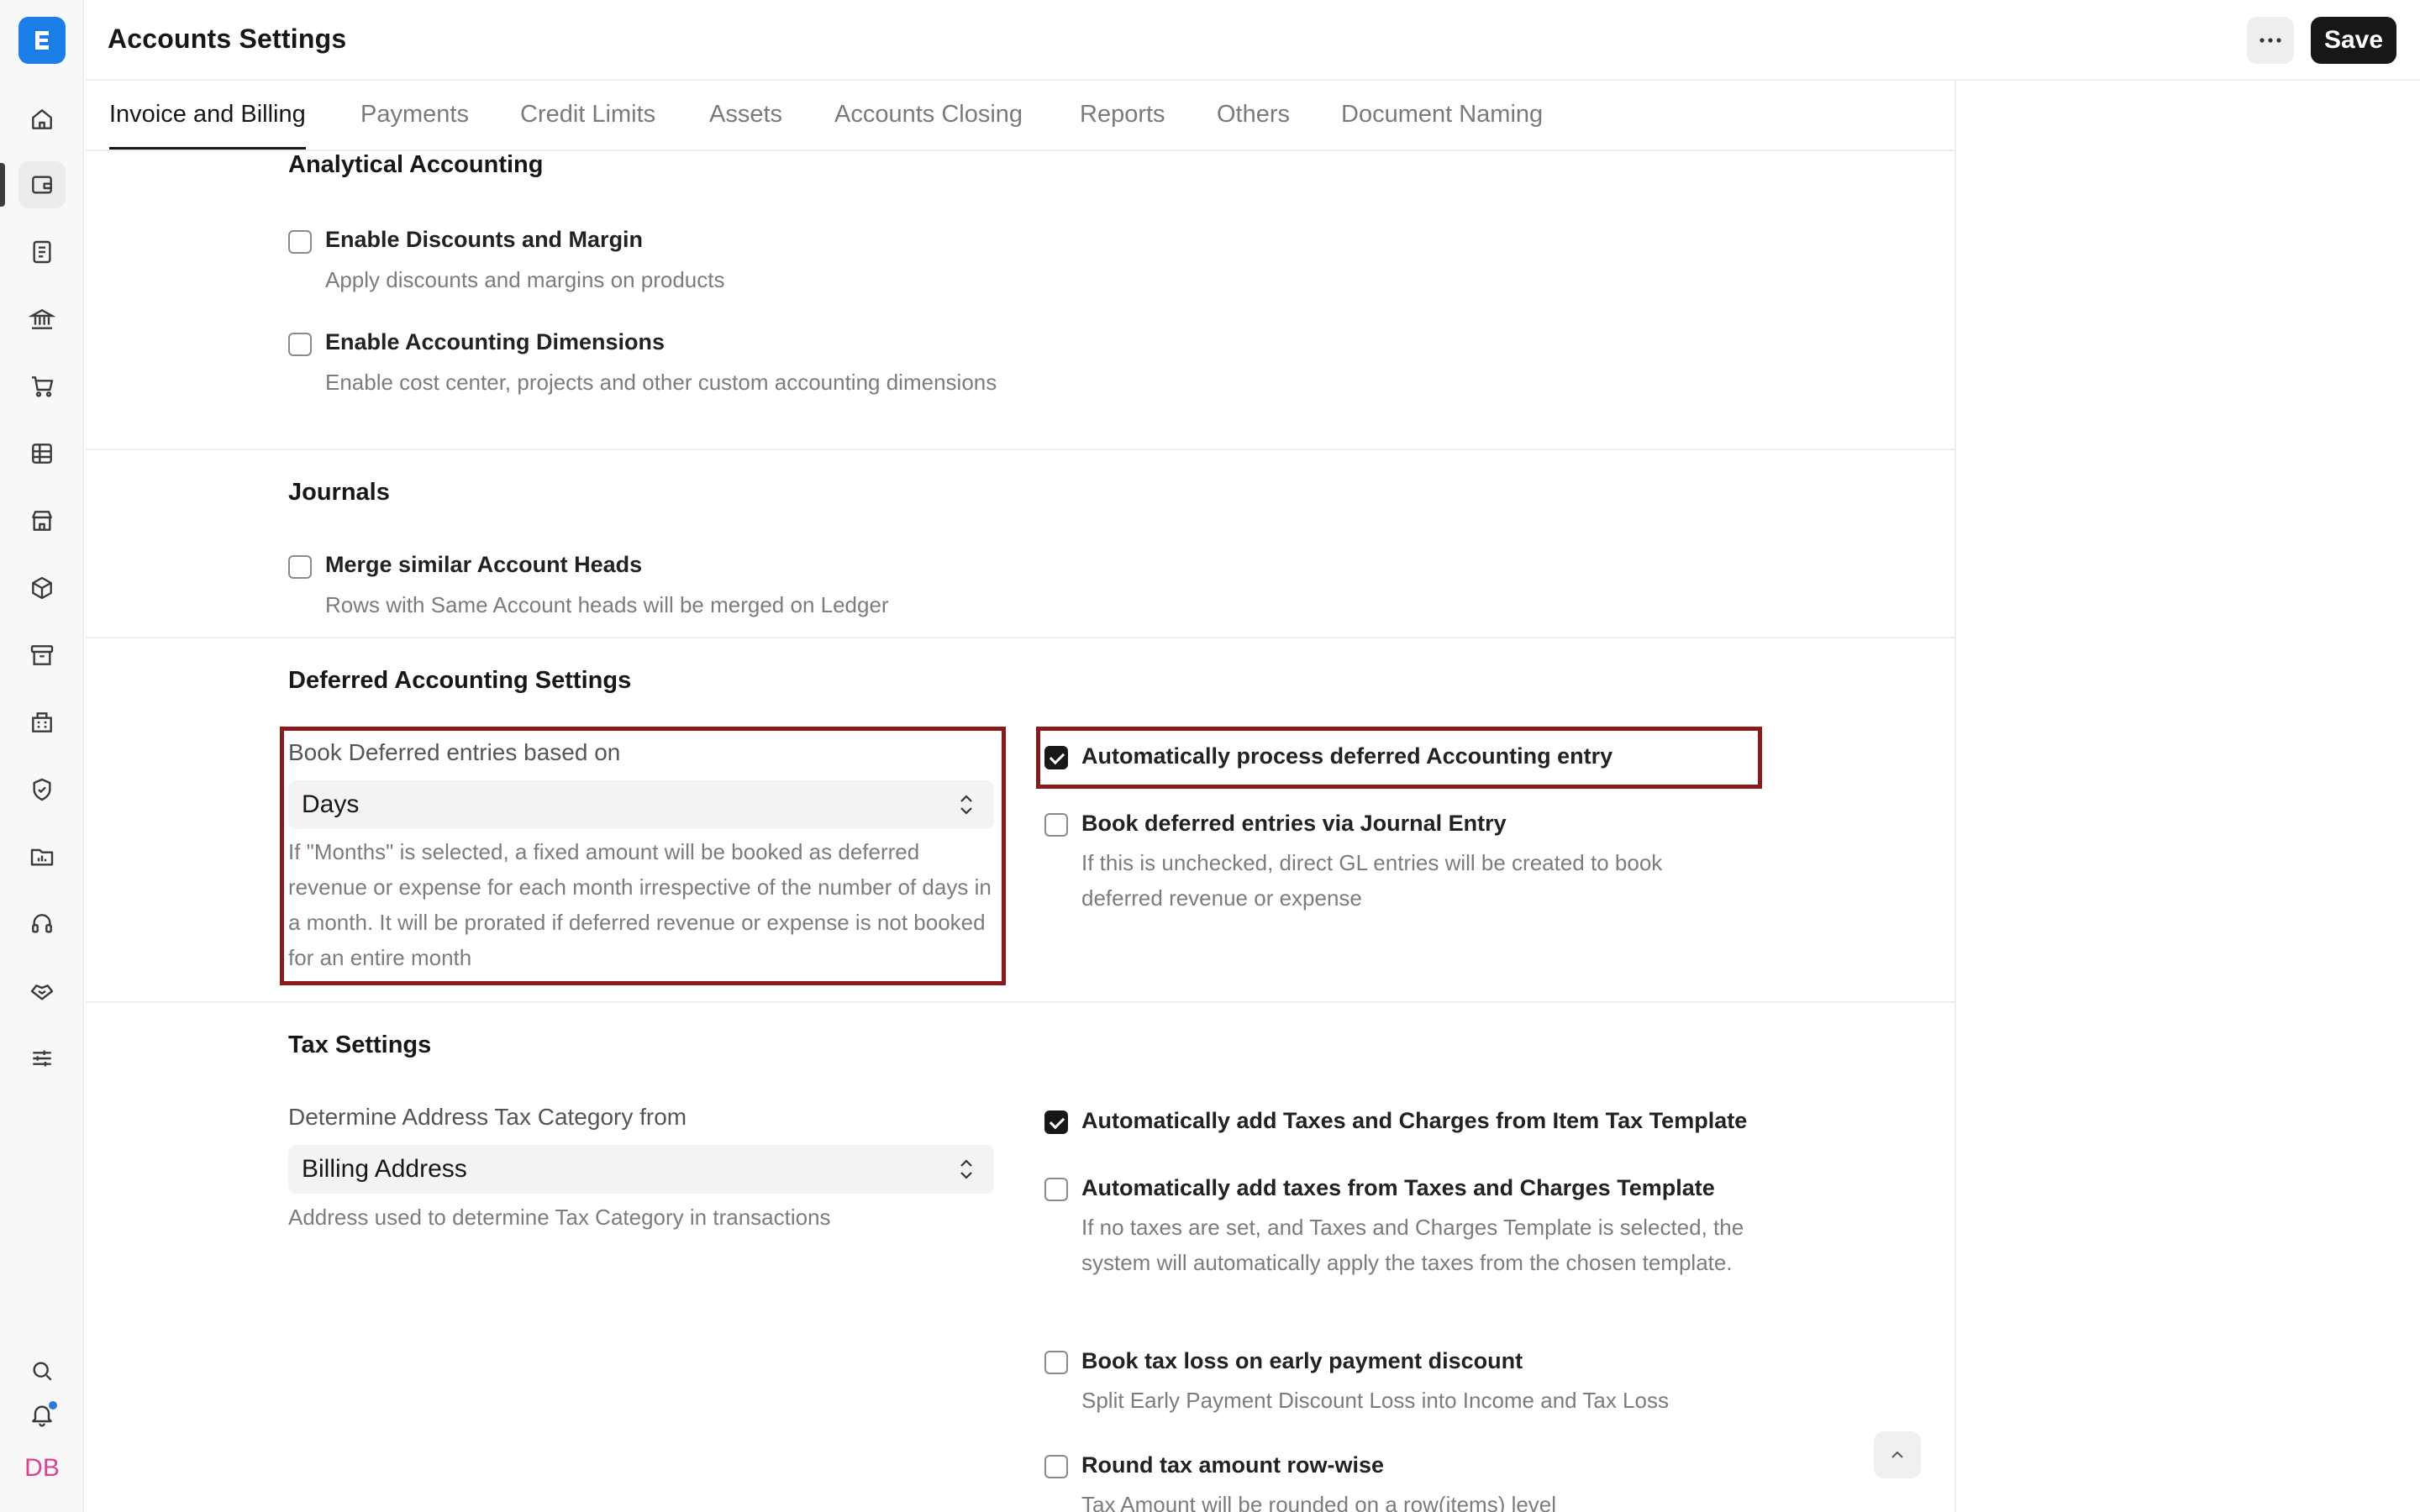 The width and height of the screenshot is (2420, 1512). I want to click on tab-payments: Payments, so click(414, 125).